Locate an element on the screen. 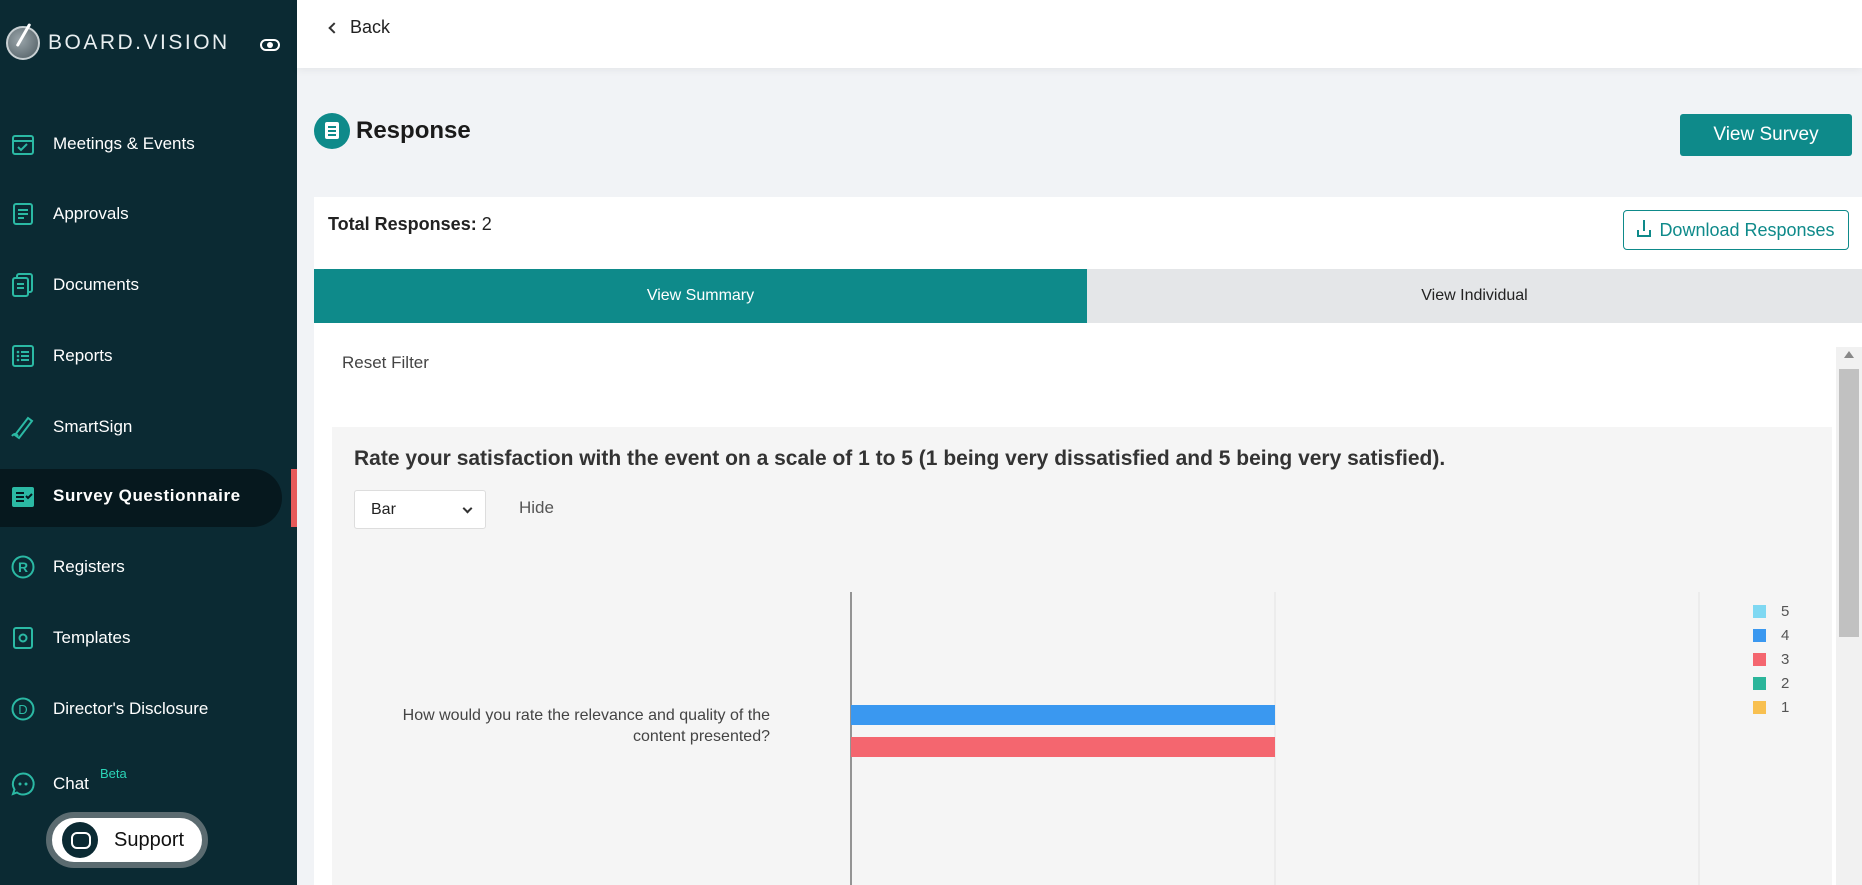 The height and width of the screenshot is (885, 1862). legend-item-1: 1 is located at coordinates (1771, 707).